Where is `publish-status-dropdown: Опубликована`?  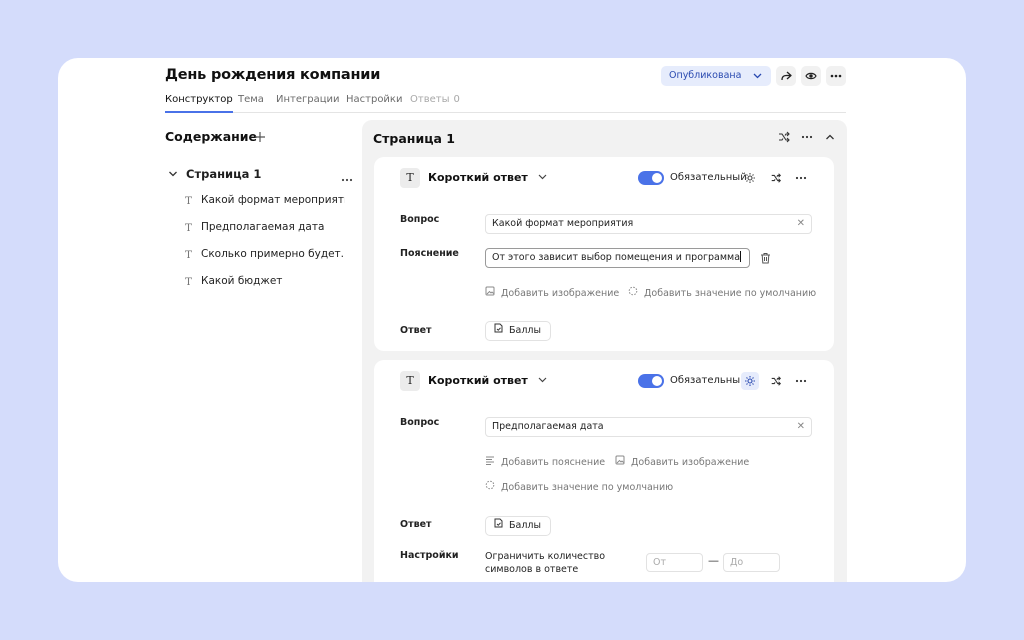
publish-status-dropdown: Опубликована is located at coordinates (716, 76).